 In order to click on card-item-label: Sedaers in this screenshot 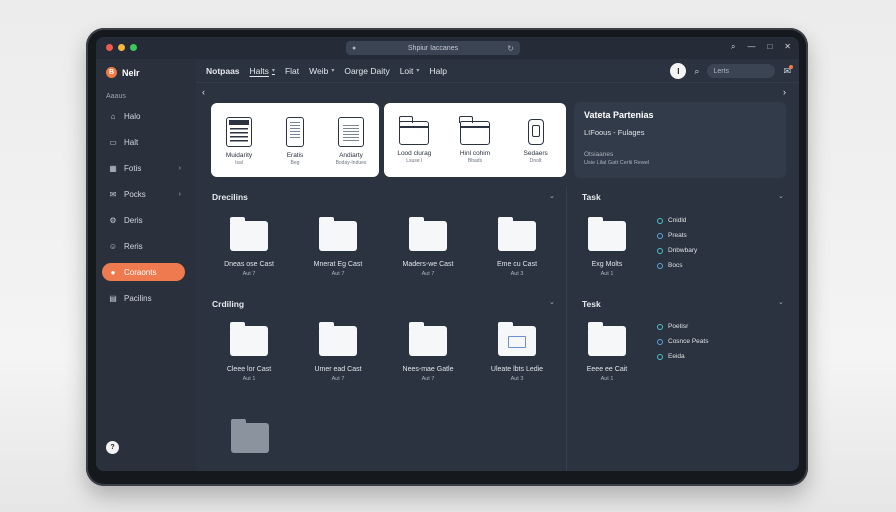, I will do `click(535, 153)`.